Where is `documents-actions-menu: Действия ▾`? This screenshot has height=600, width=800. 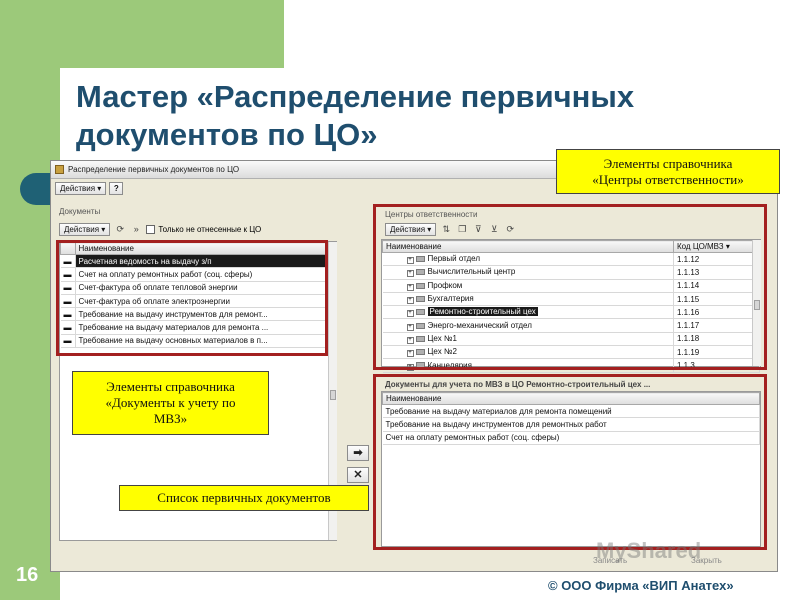
documents-actions-menu: Действия ▾ is located at coordinates (85, 229).